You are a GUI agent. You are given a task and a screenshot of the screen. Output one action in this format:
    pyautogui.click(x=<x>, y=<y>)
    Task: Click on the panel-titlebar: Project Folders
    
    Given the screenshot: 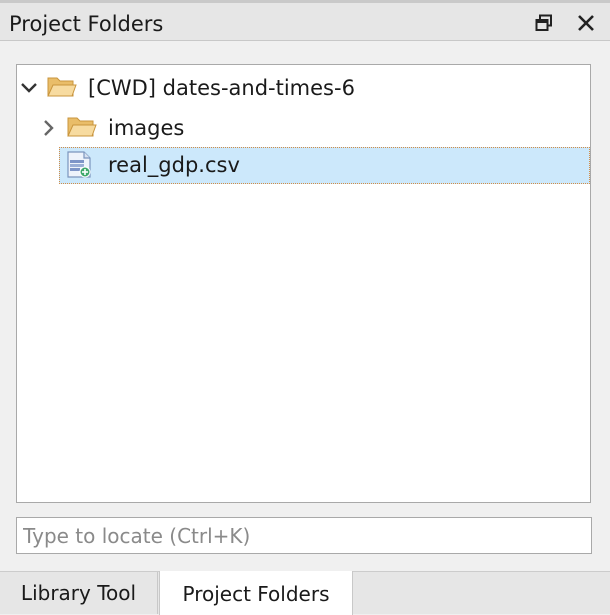 What is the action you would take?
    pyautogui.click(x=305, y=20)
    